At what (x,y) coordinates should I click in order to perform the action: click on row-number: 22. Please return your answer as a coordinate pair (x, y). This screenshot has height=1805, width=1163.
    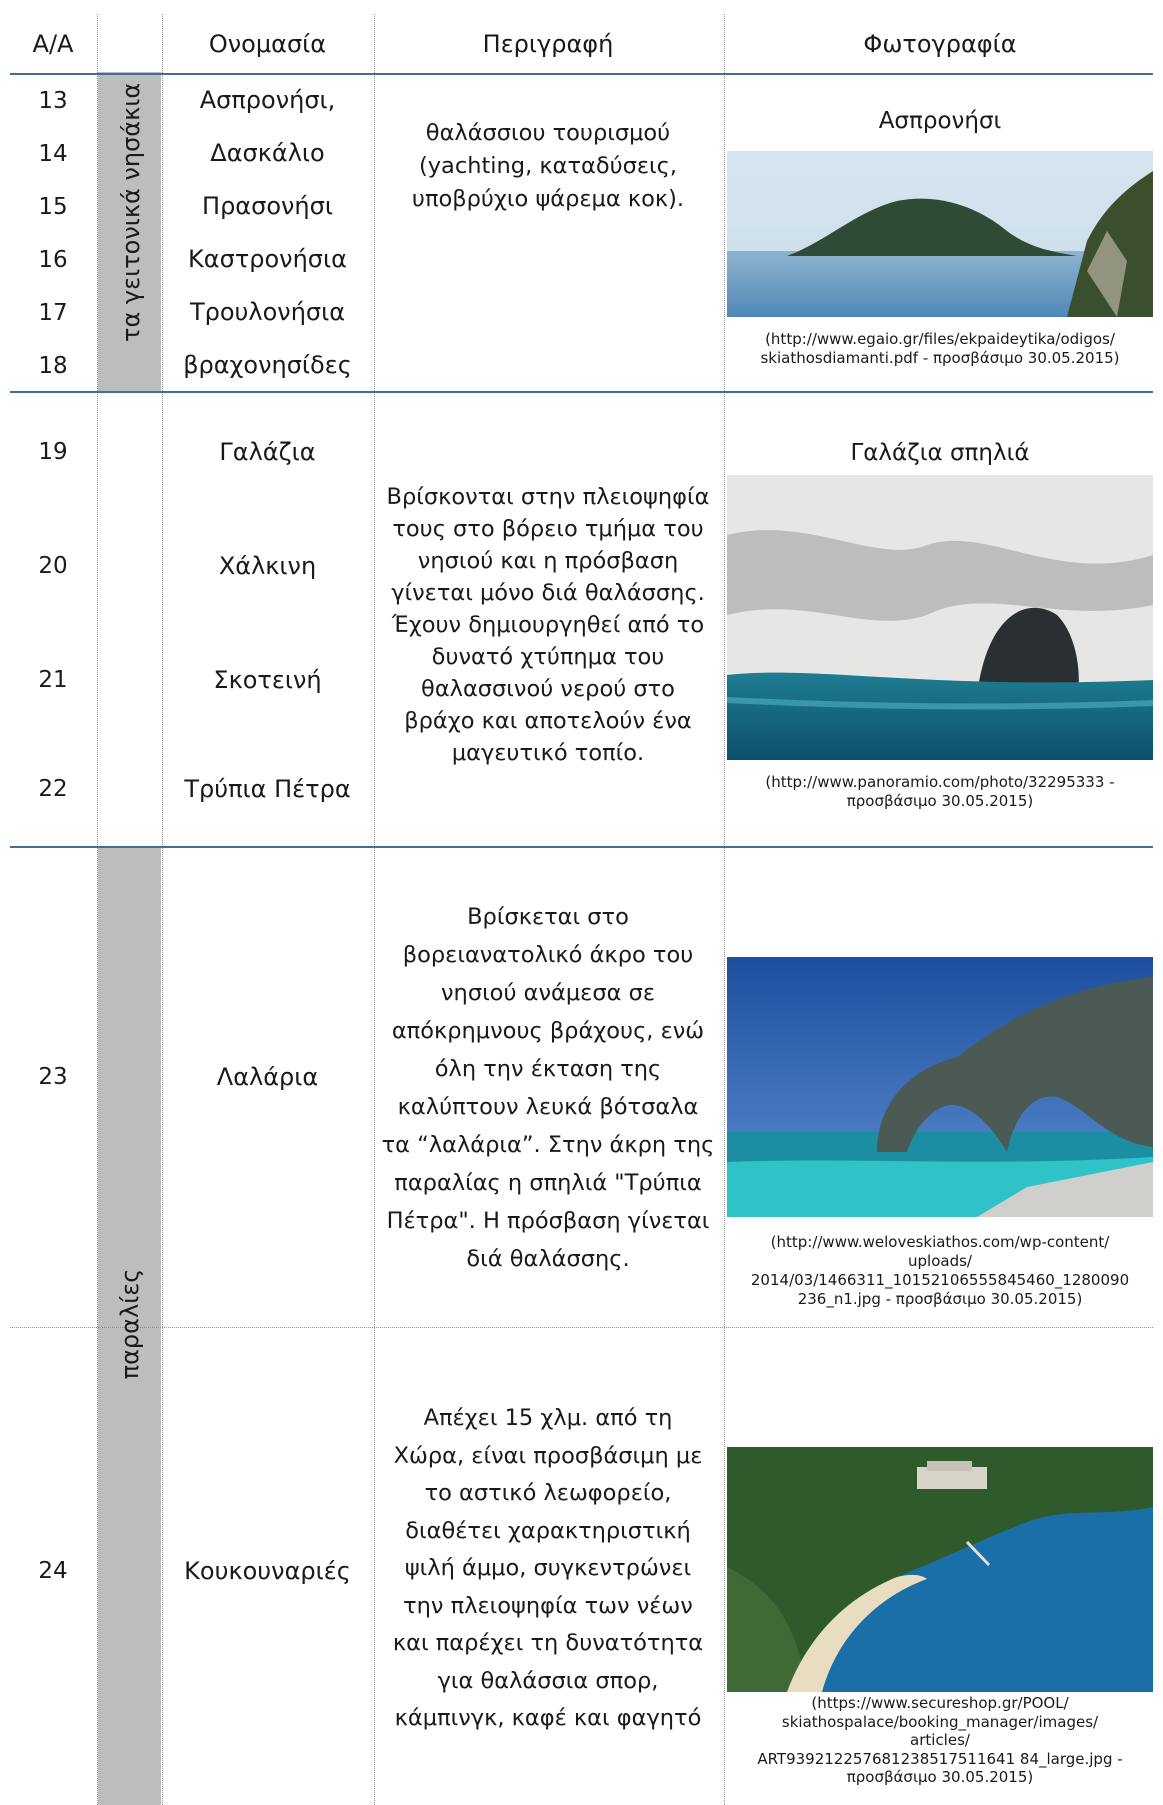
    Looking at the image, I should click on (53, 789).